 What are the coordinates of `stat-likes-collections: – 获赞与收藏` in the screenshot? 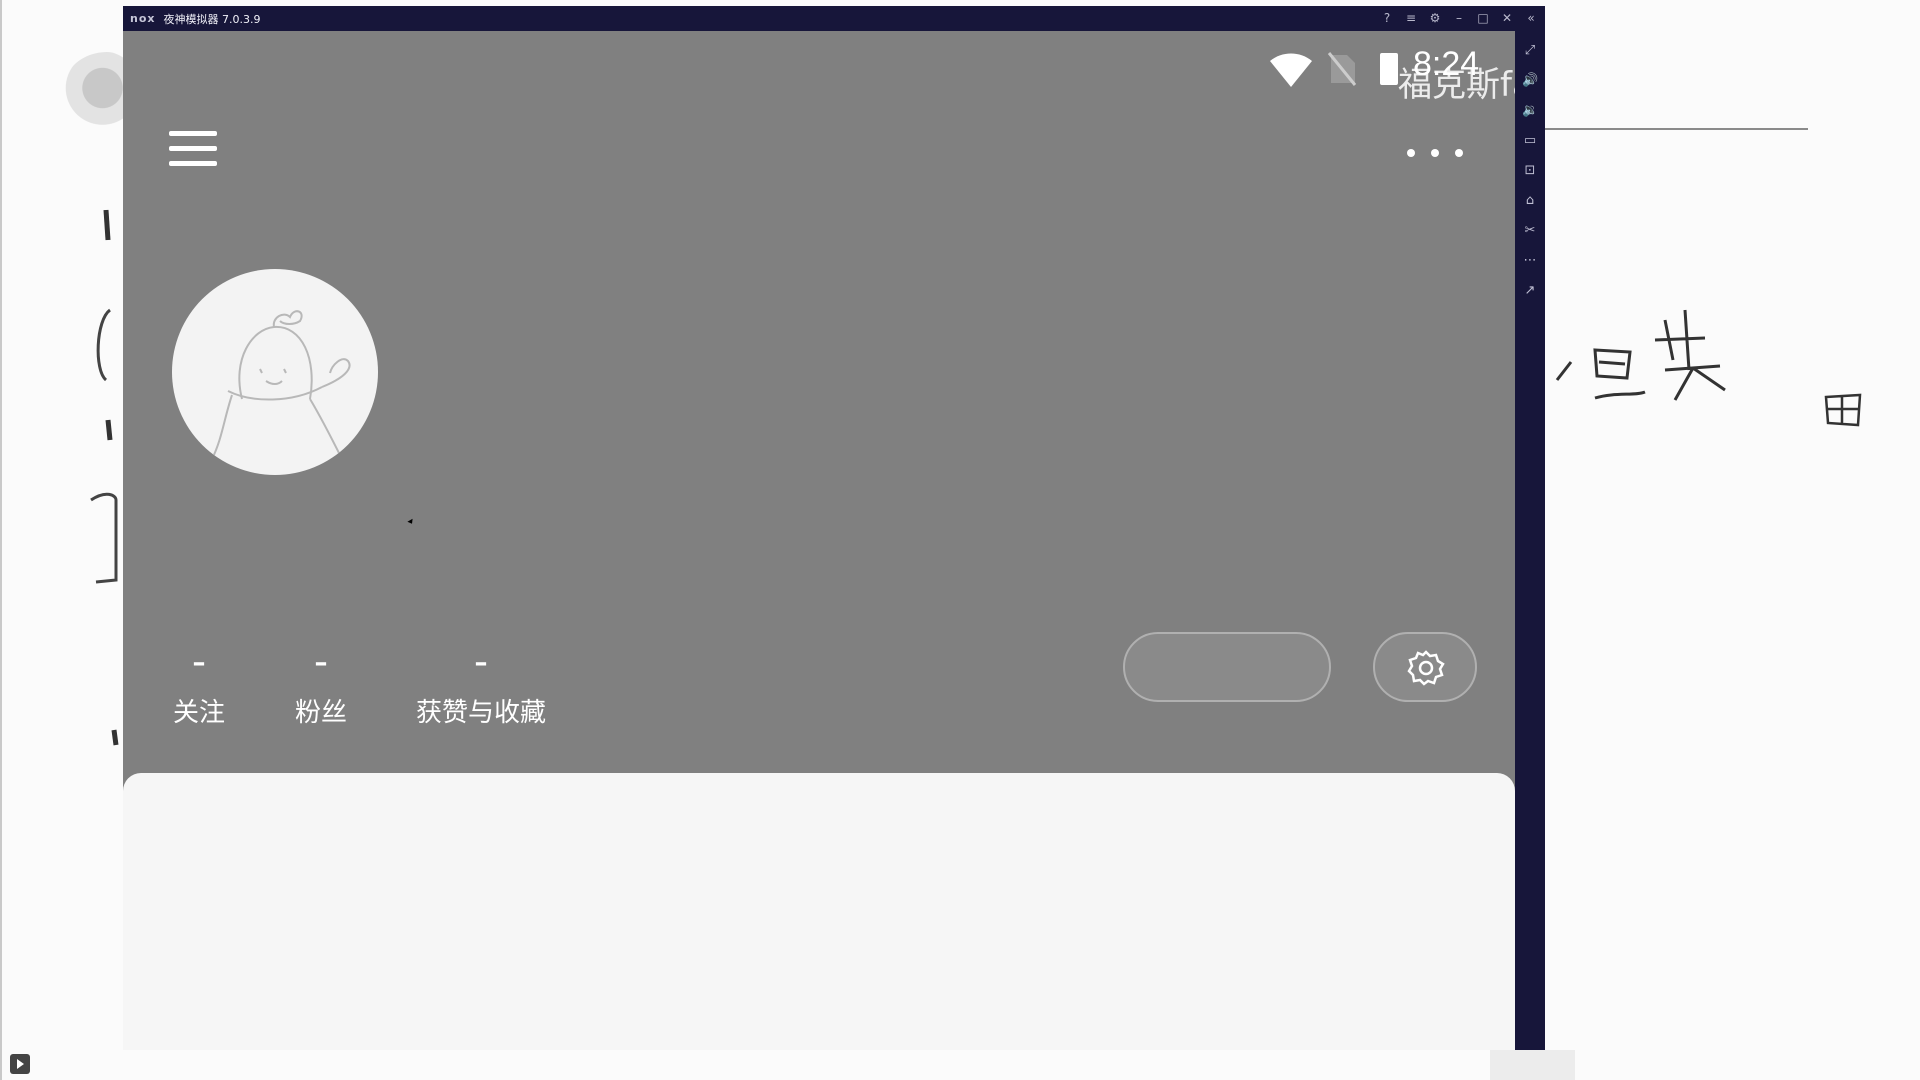 It's located at (481, 688).